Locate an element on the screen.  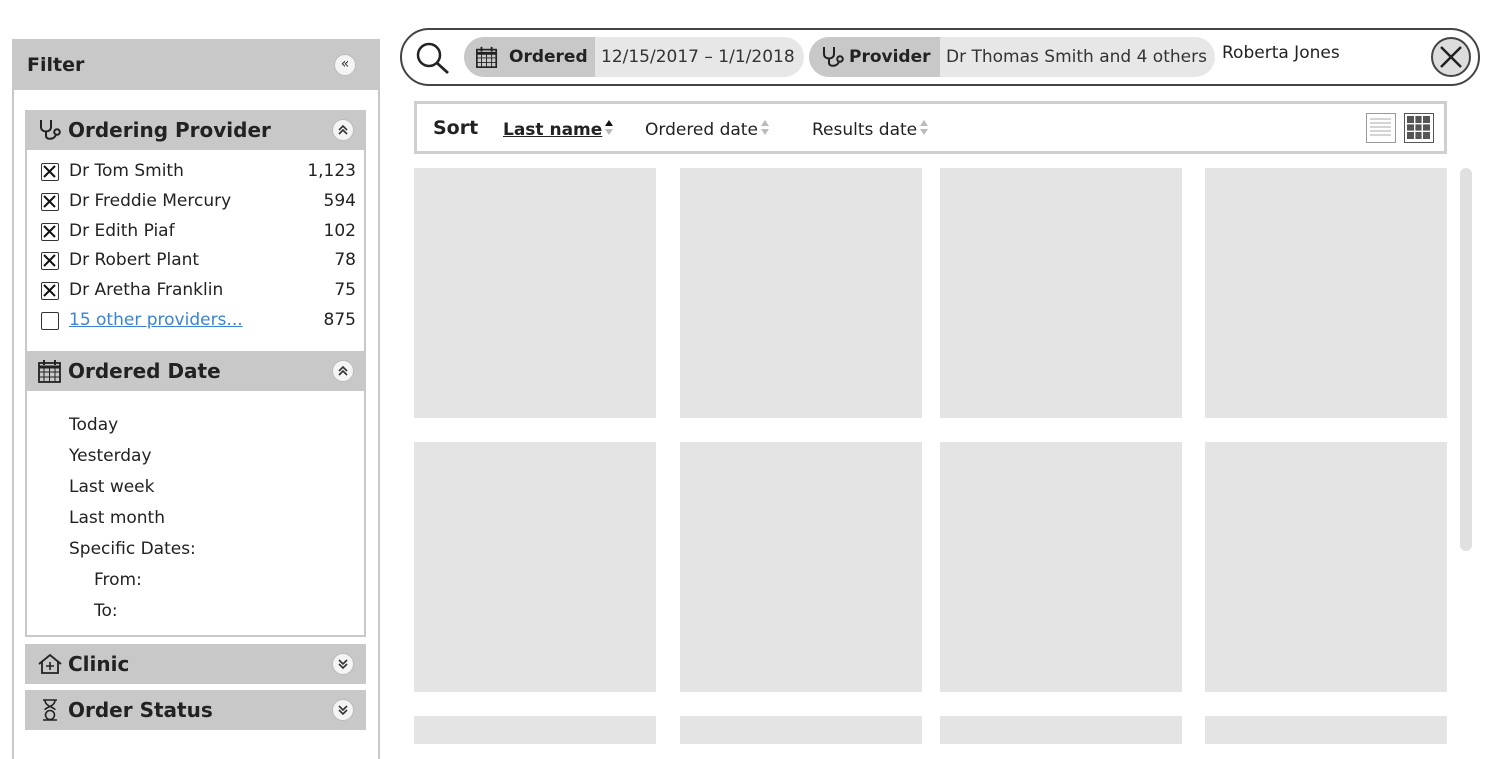
section-title: Clinic is located at coordinates (99, 664).